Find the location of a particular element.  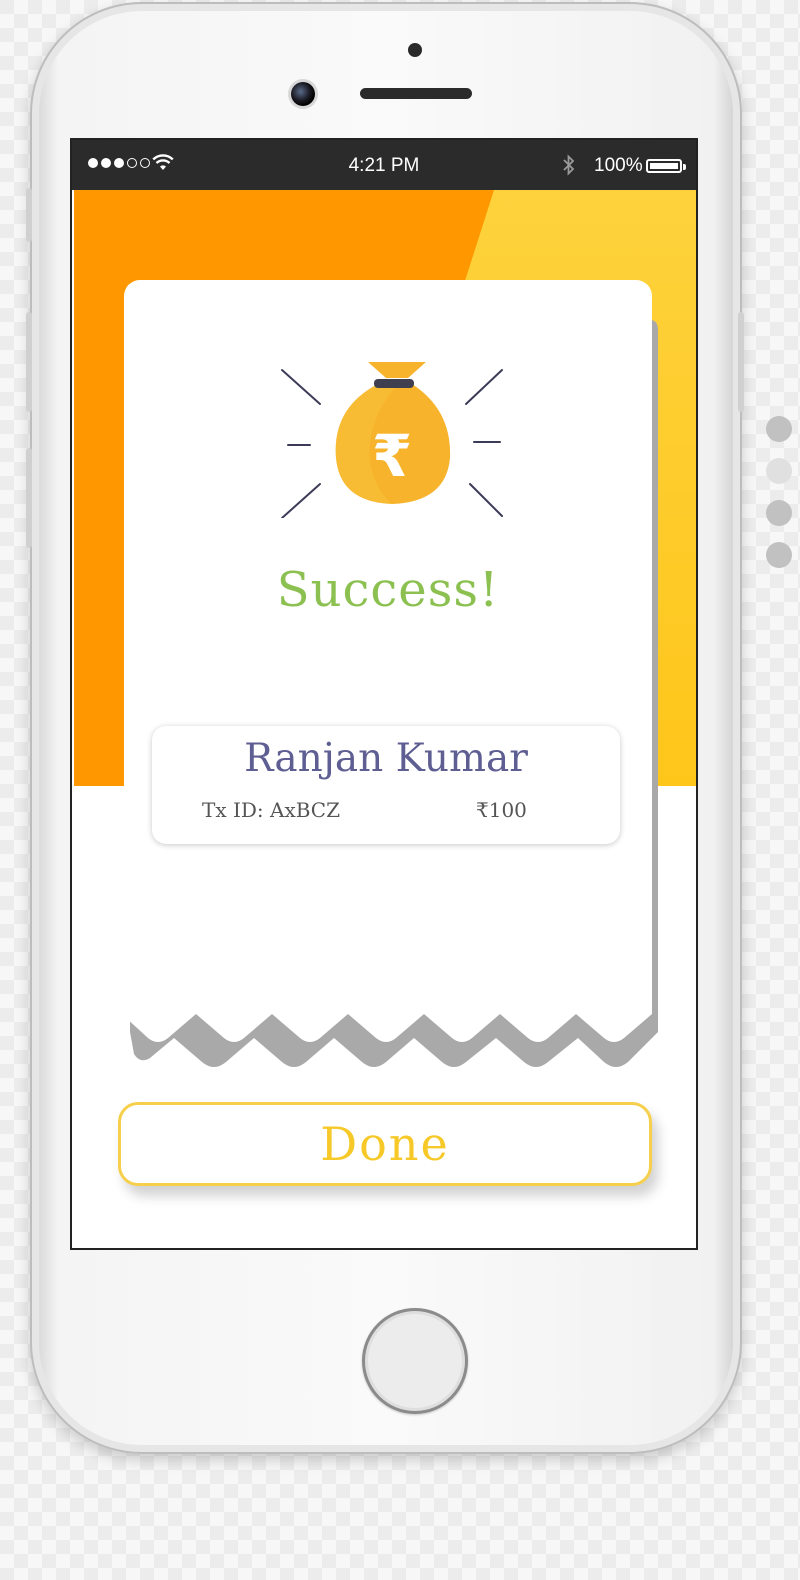

transaction-amount: ₹100 is located at coordinates (501, 810).